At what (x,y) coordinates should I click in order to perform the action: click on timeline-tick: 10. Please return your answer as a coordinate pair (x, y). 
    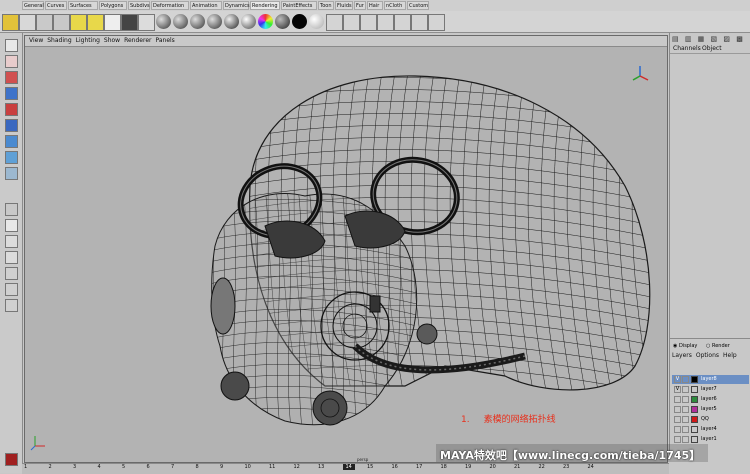
    Looking at the image, I should click on (248, 467).